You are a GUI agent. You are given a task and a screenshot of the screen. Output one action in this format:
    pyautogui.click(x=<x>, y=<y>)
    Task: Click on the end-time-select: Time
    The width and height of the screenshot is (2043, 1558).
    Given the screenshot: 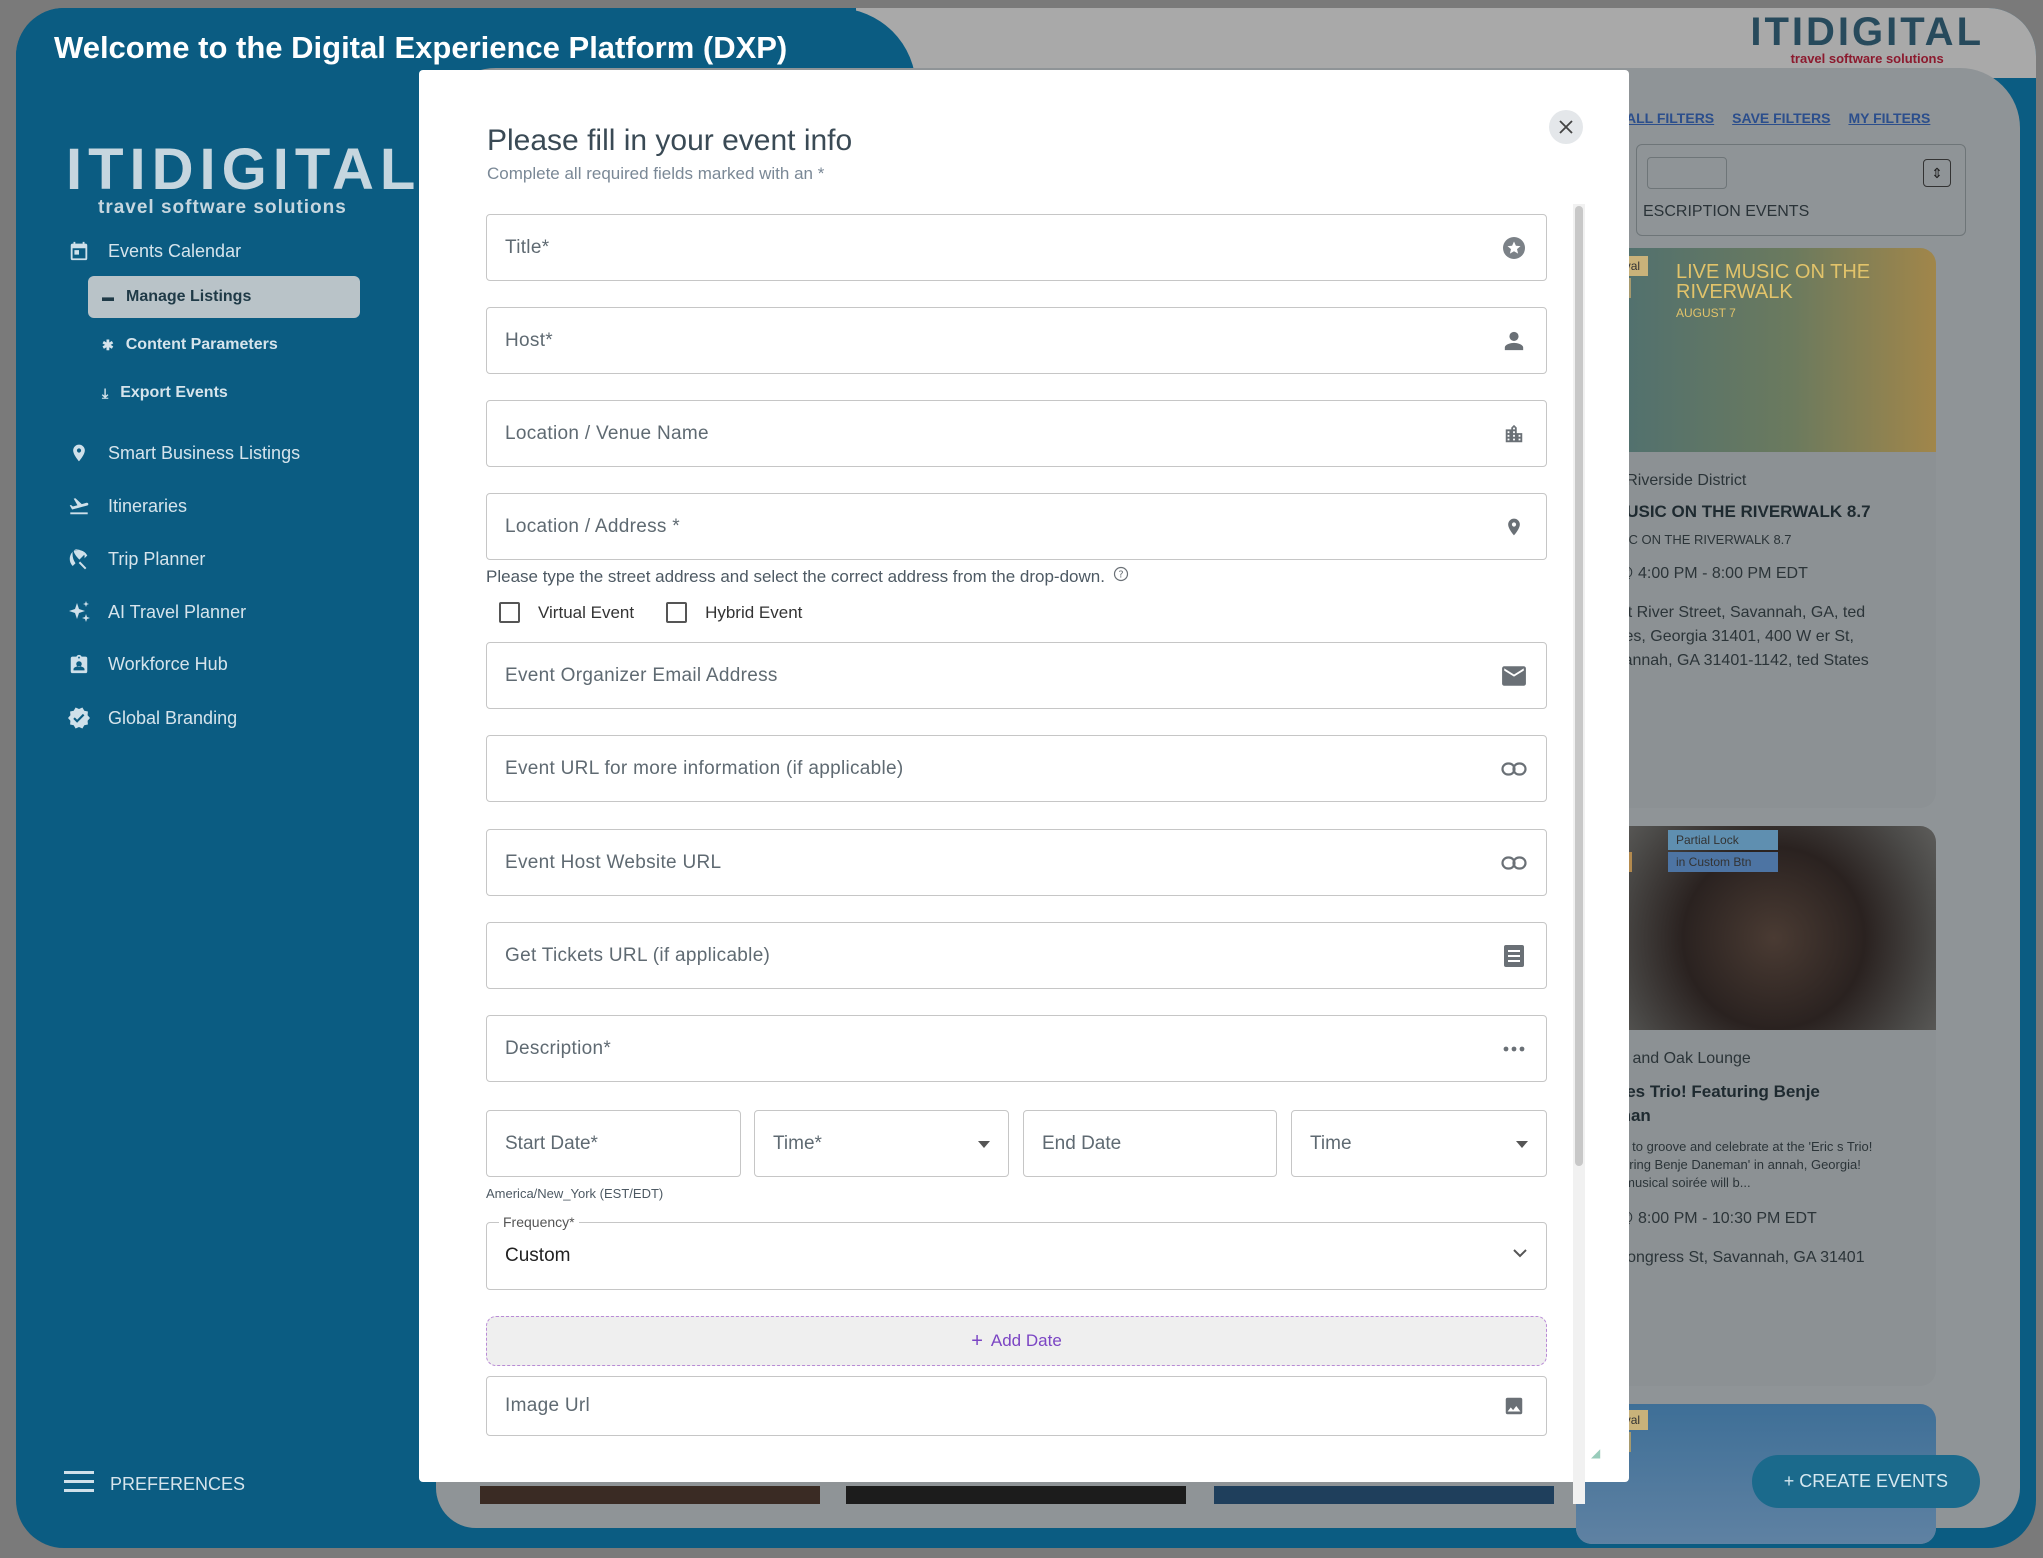 What is the action you would take?
    pyautogui.click(x=1419, y=1143)
    